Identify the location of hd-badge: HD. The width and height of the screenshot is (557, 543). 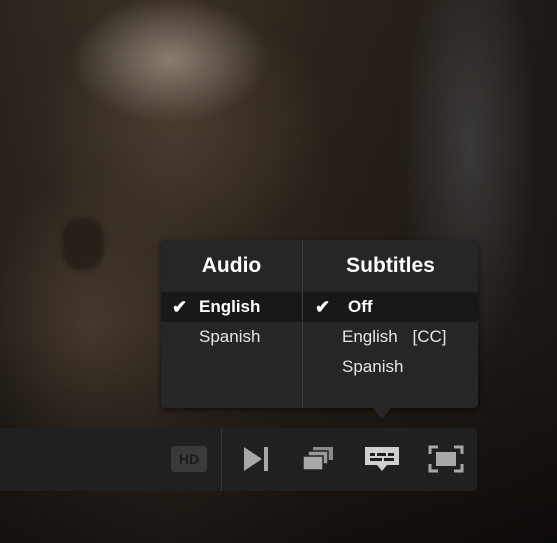
(189, 459).